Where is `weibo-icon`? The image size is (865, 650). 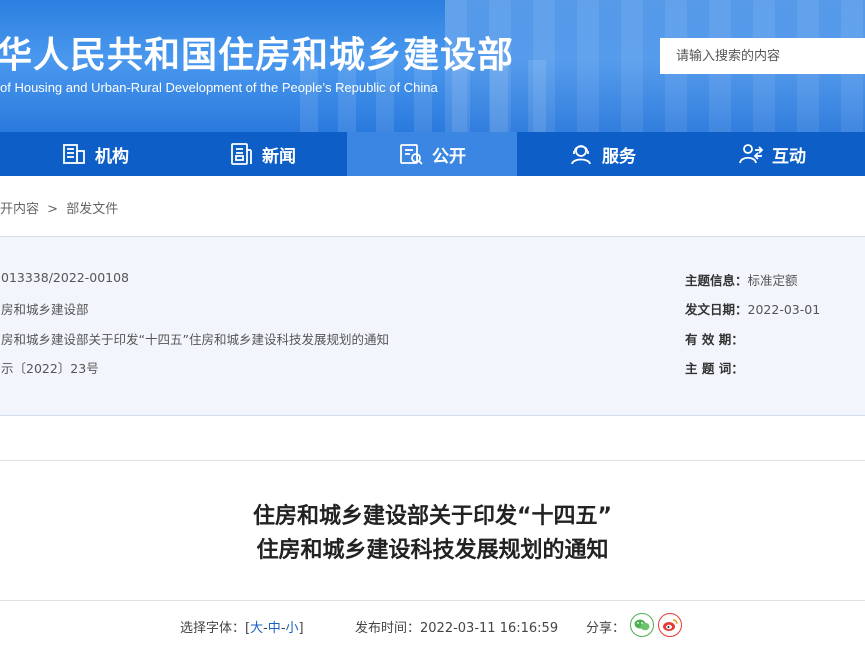
weibo-icon is located at coordinates (670, 625).